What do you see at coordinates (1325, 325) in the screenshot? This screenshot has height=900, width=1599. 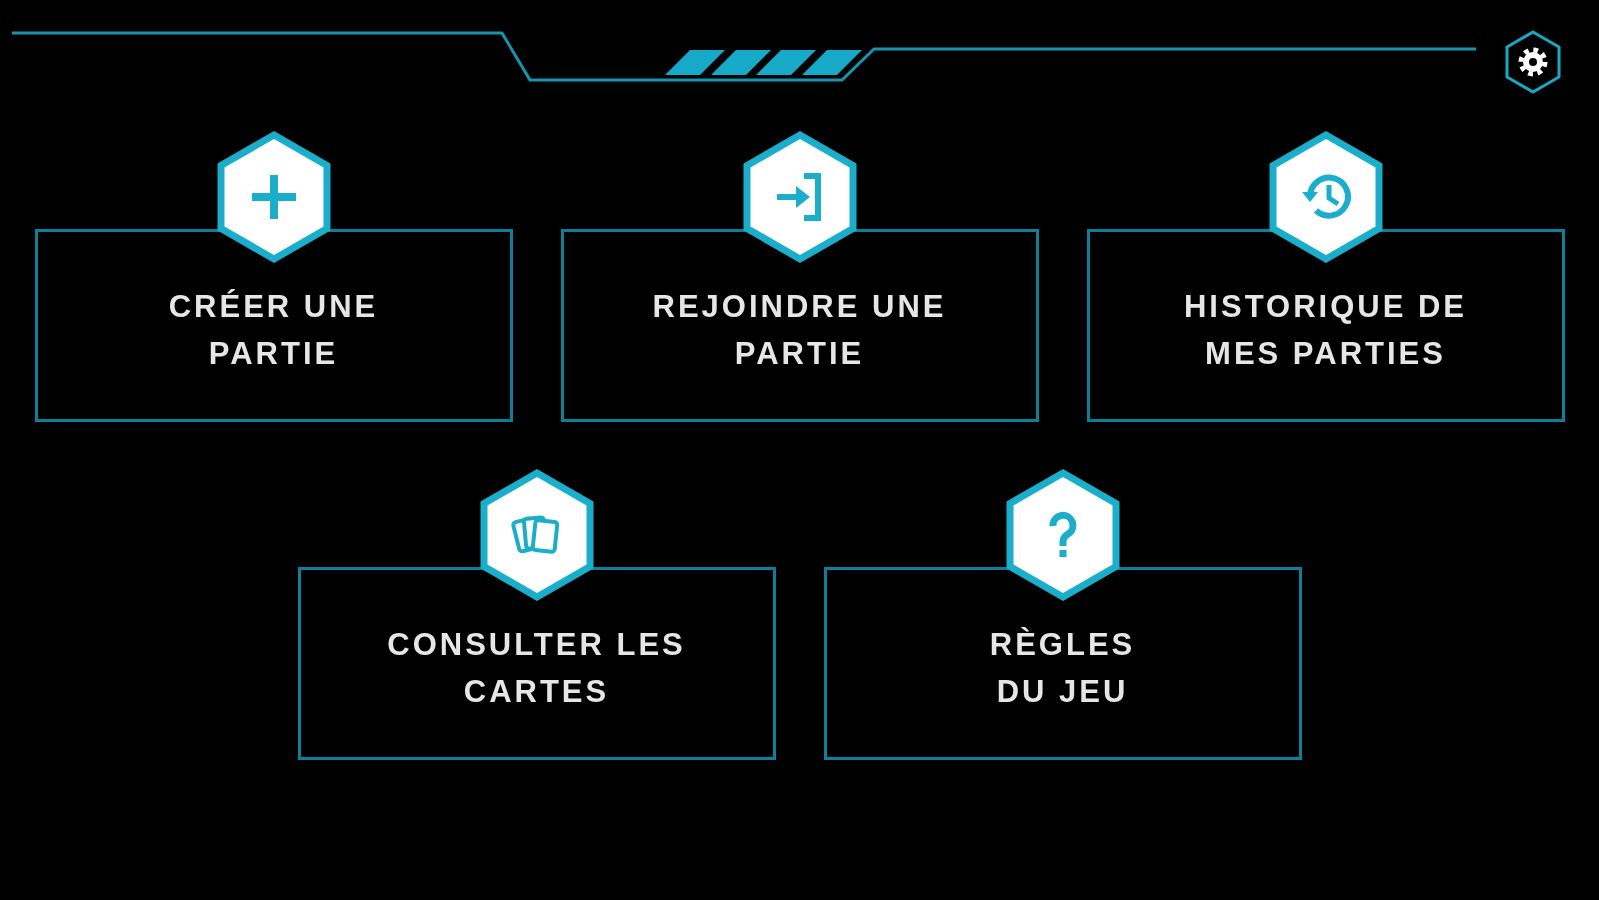 I see `menu-button: HISTORIQUE DE MES PARTIES` at bounding box center [1325, 325].